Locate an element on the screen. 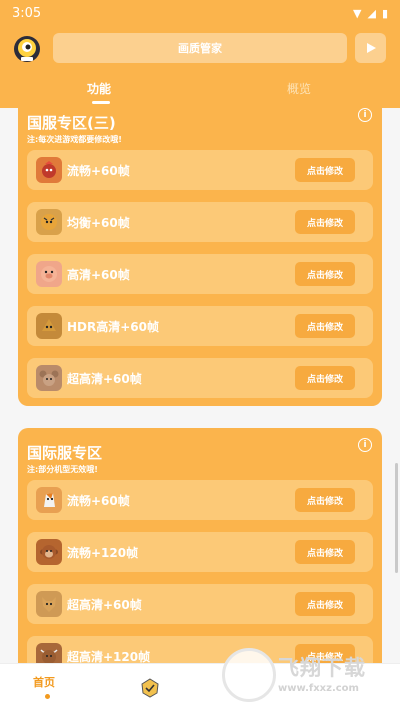 Image resolution: width=400 pixels, height=711 pixels. app-header: 画质管家 is located at coordinates (200, 49).